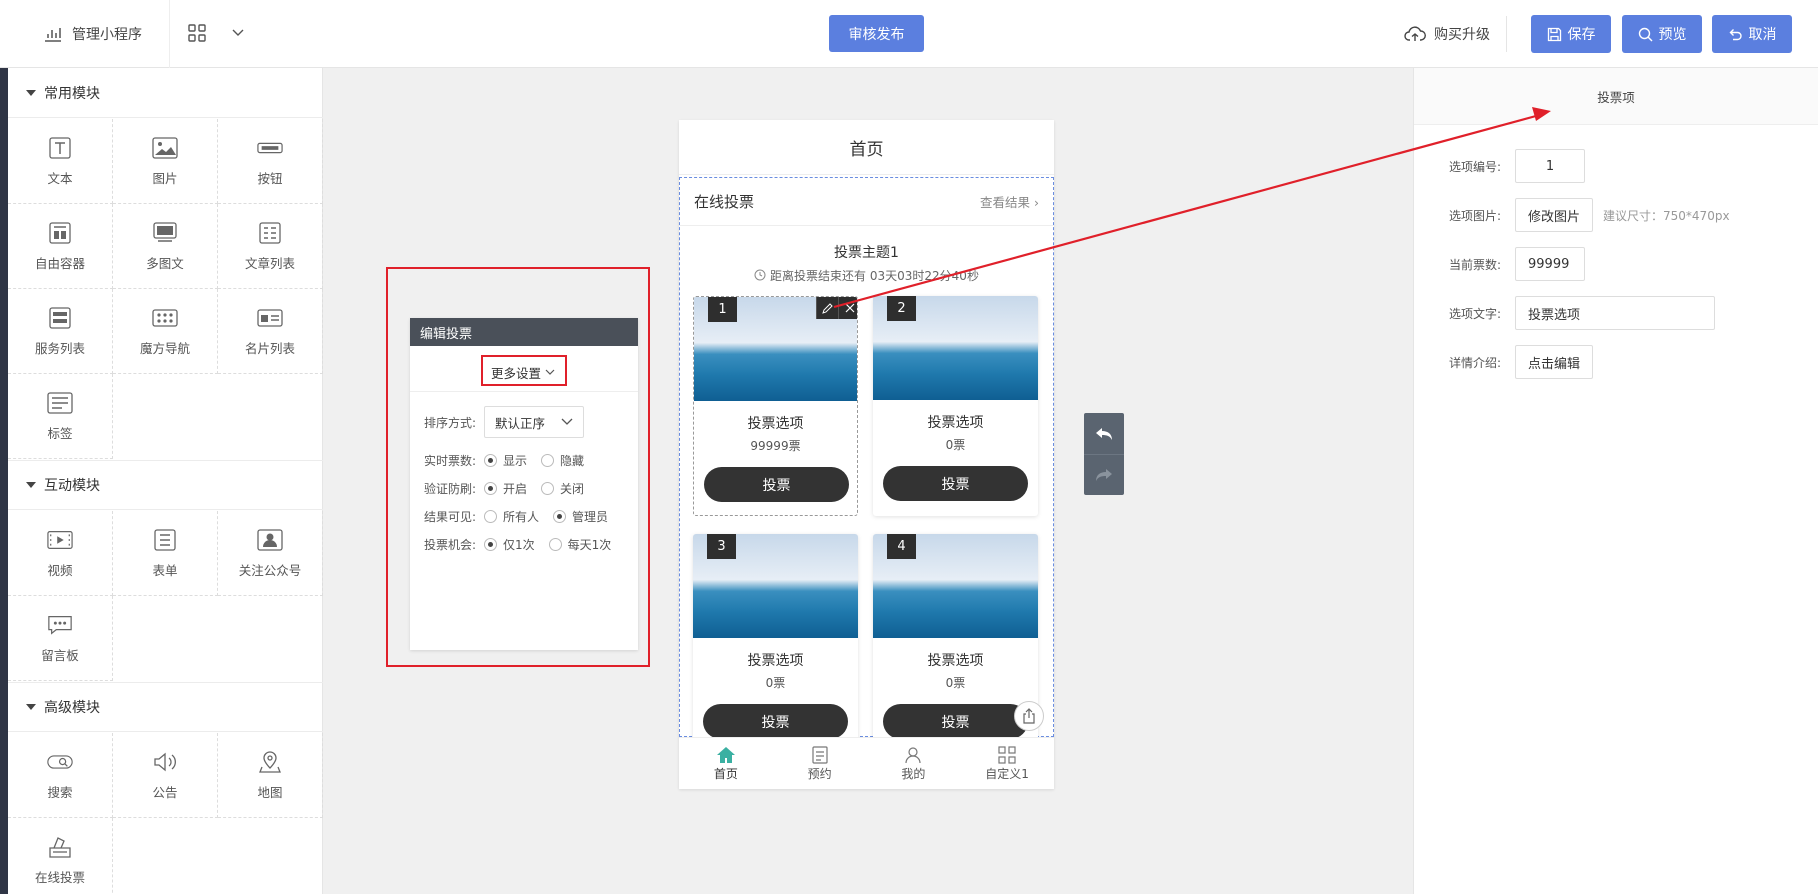 The width and height of the screenshot is (1818, 894). What do you see at coordinates (579, 544) in the screenshot?
I see `radio-daily: 每天1次` at bounding box center [579, 544].